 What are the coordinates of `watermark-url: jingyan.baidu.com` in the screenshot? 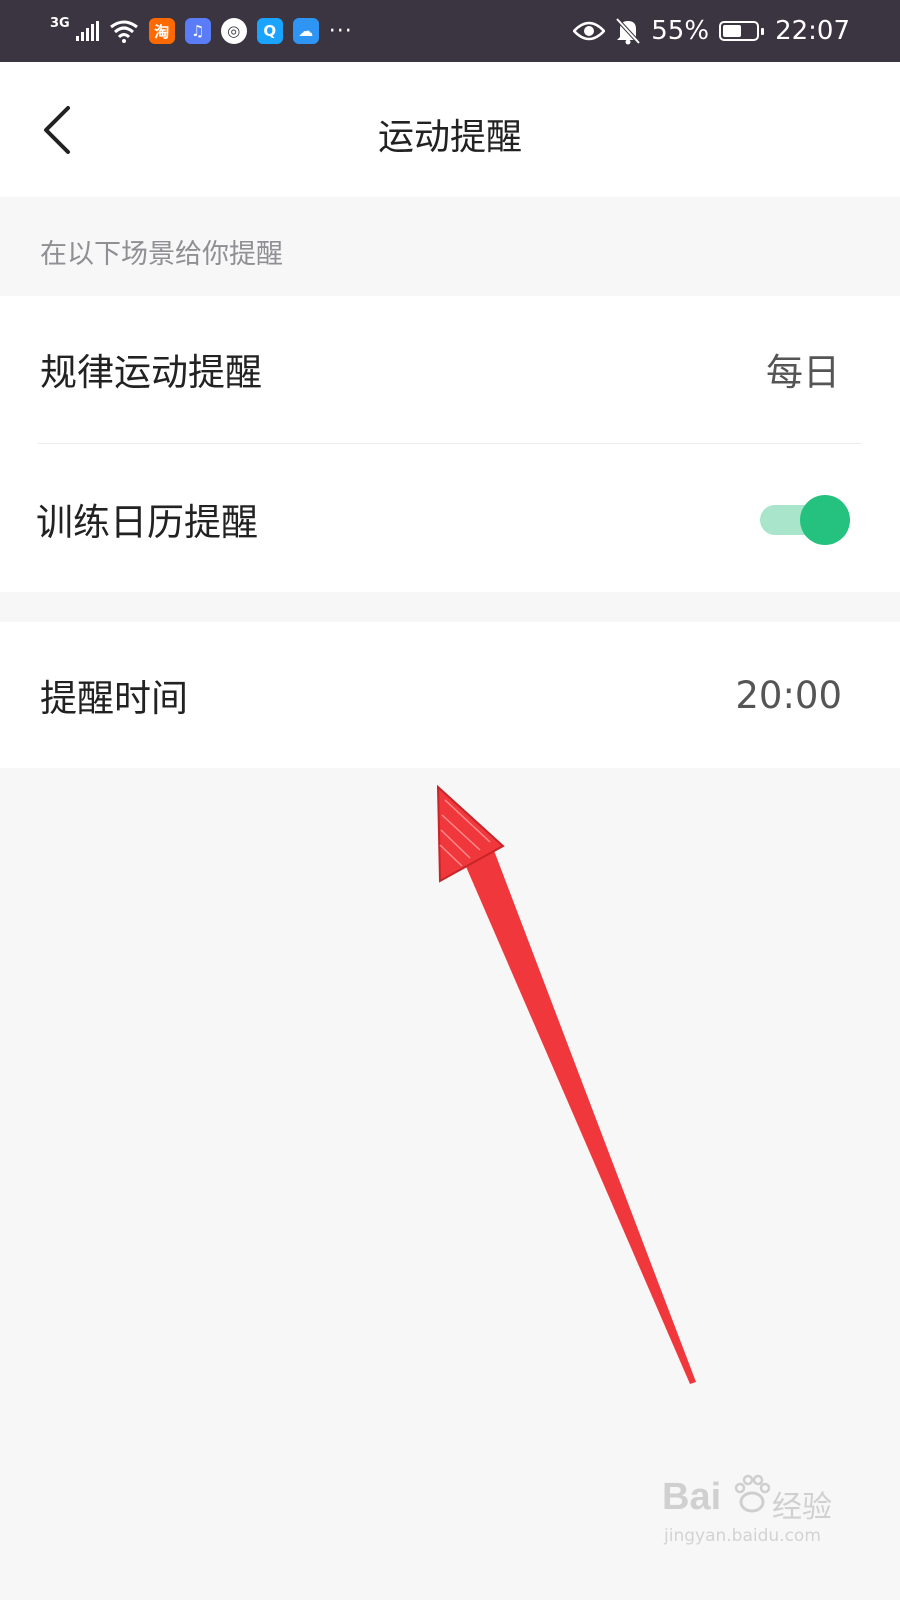 It's located at (742, 1536).